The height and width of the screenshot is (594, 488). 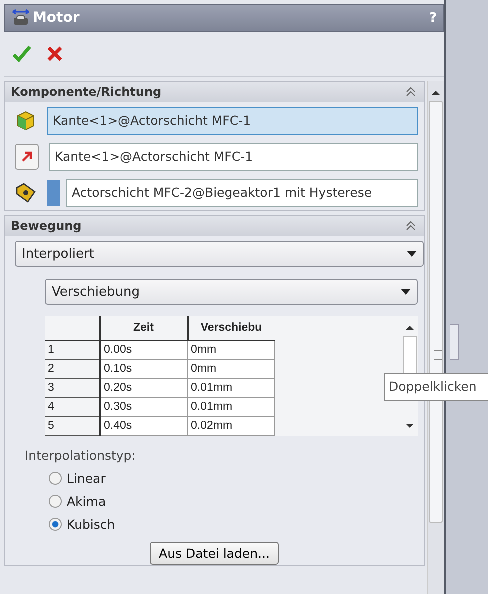 What do you see at coordinates (86, 478) in the screenshot?
I see `option-label: Linear` at bounding box center [86, 478].